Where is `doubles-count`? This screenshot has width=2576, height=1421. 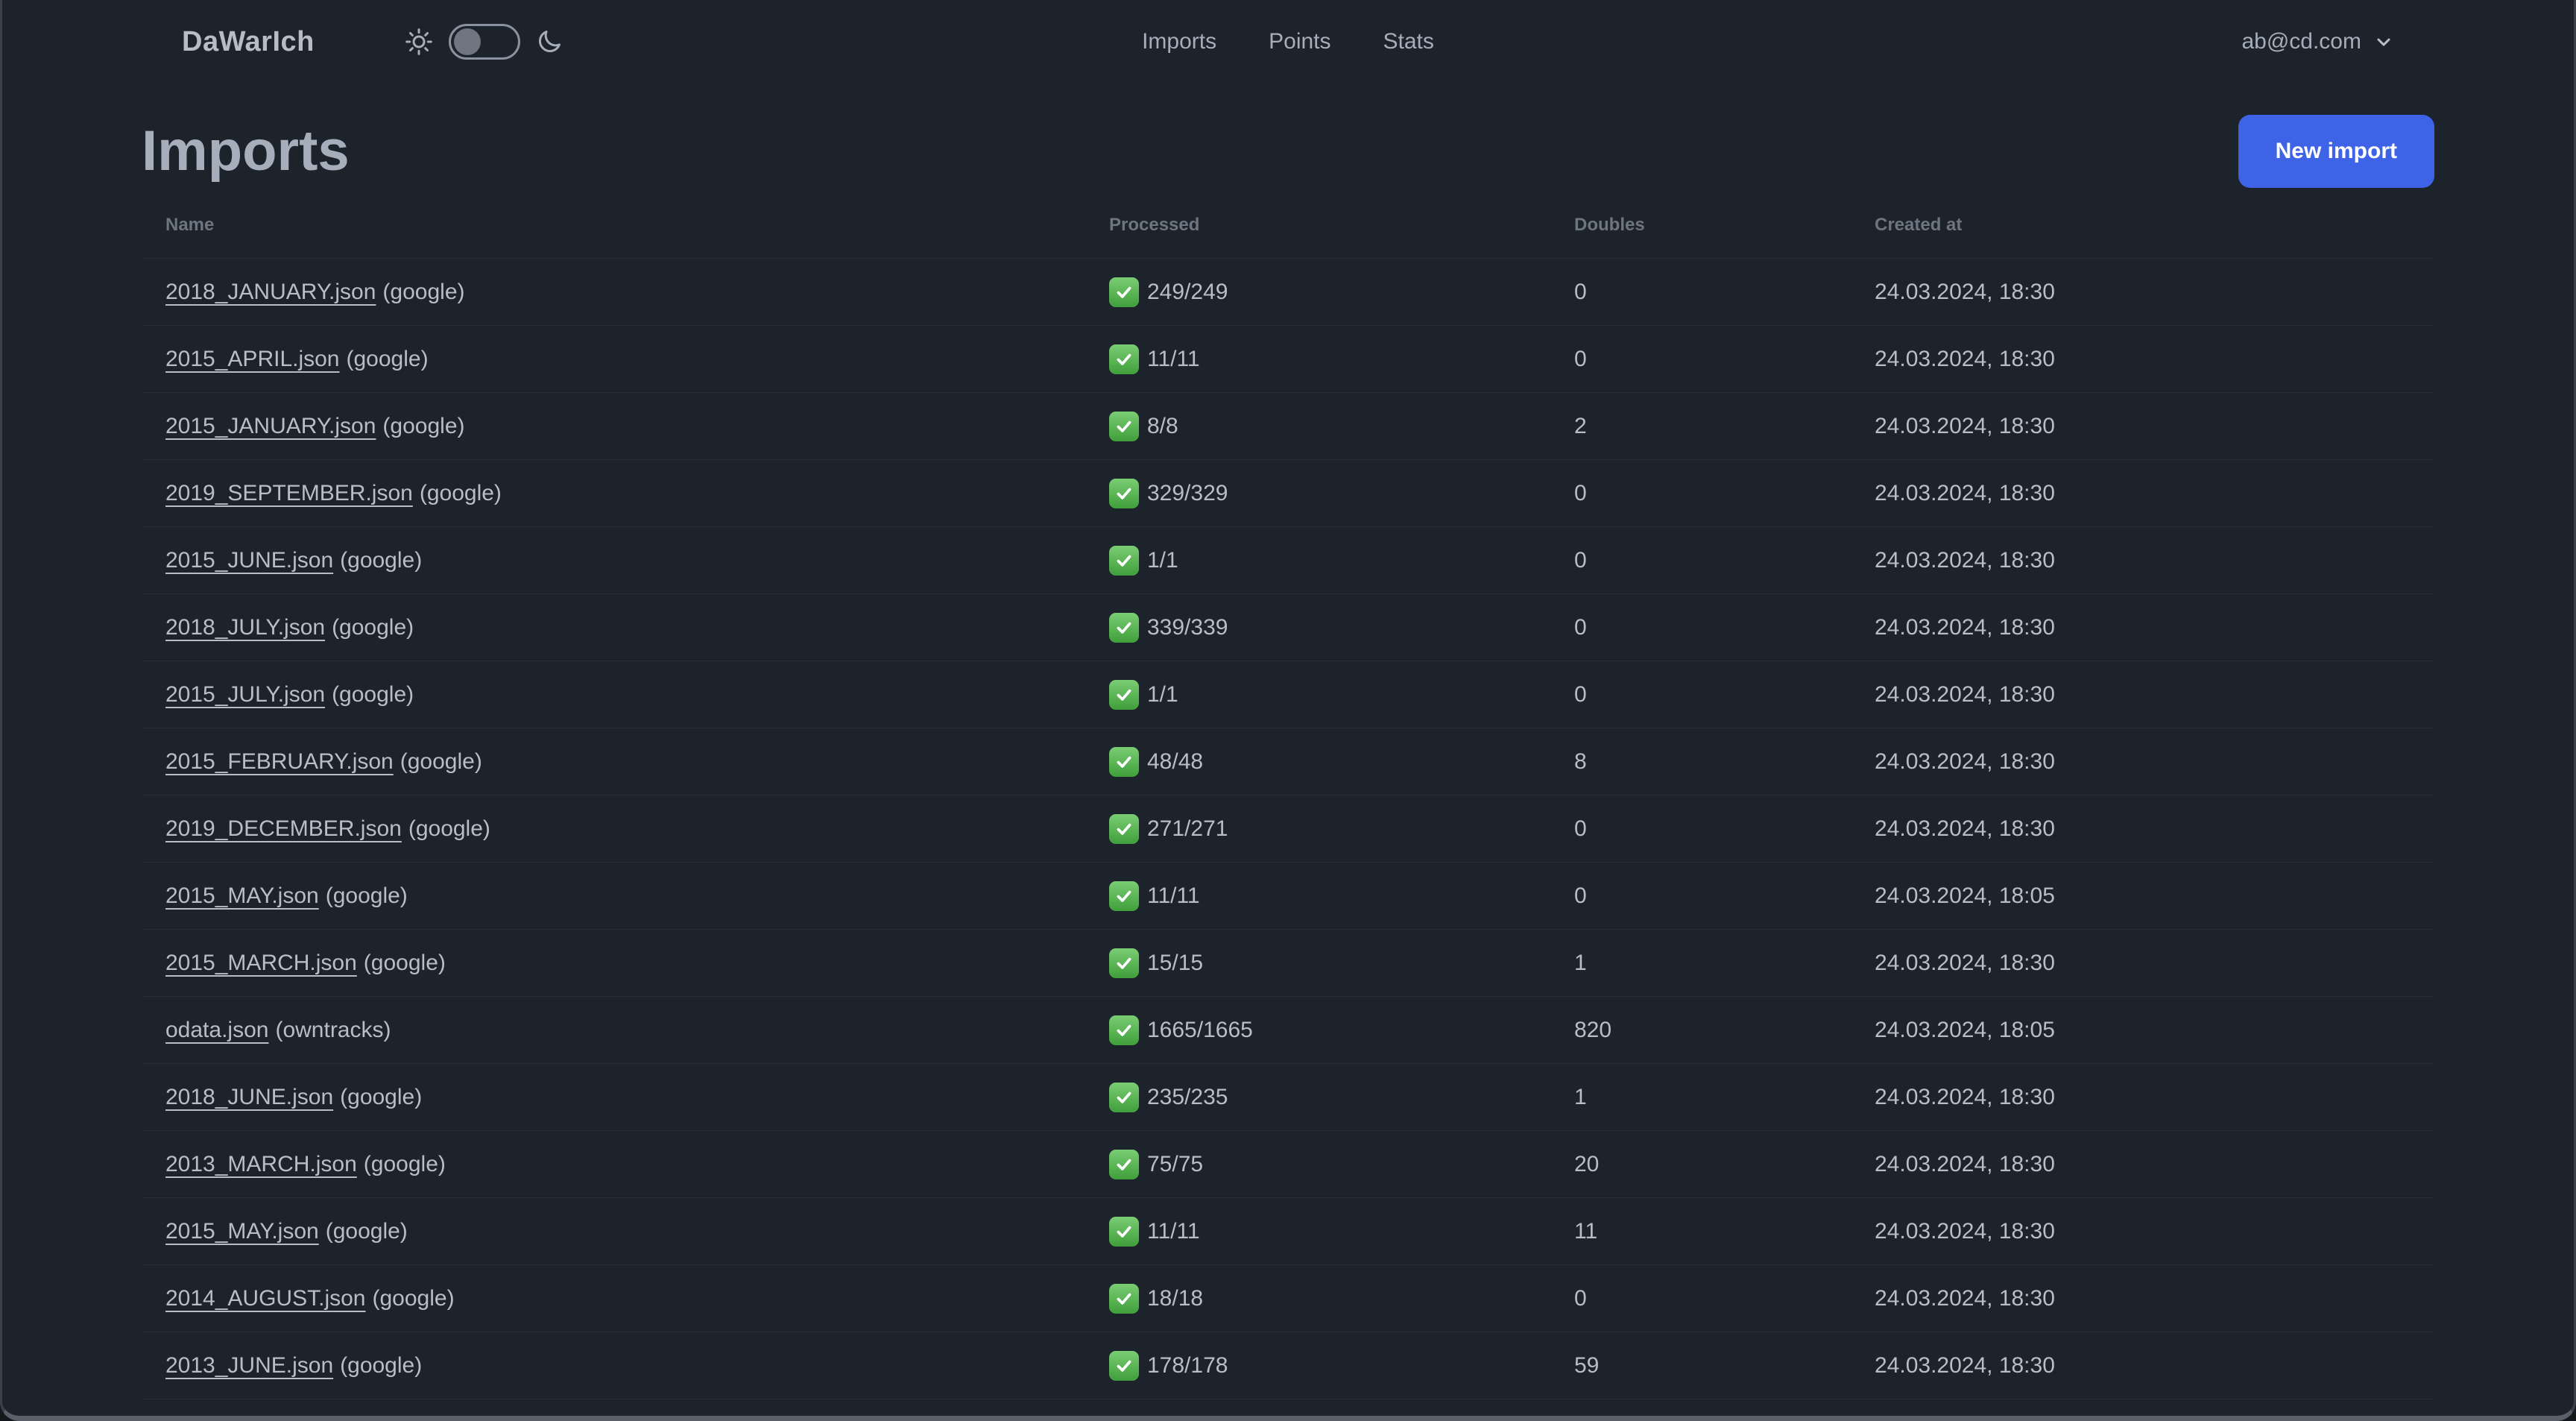
doubles-count is located at coordinates (1700, 1408).